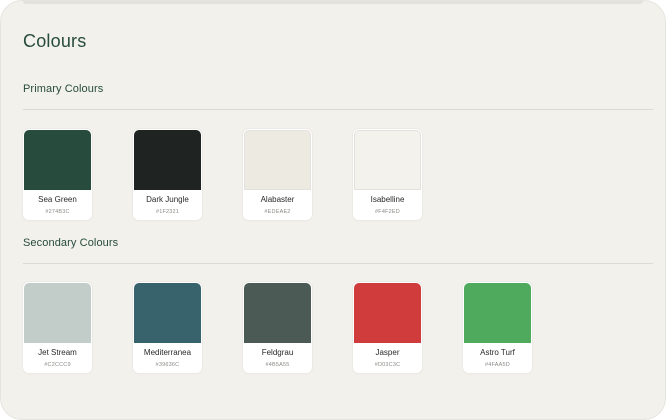 The image size is (666, 420). Describe the element at coordinates (277, 352) in the screenshot. I see `swatch-name: Feldgrau` at that location.